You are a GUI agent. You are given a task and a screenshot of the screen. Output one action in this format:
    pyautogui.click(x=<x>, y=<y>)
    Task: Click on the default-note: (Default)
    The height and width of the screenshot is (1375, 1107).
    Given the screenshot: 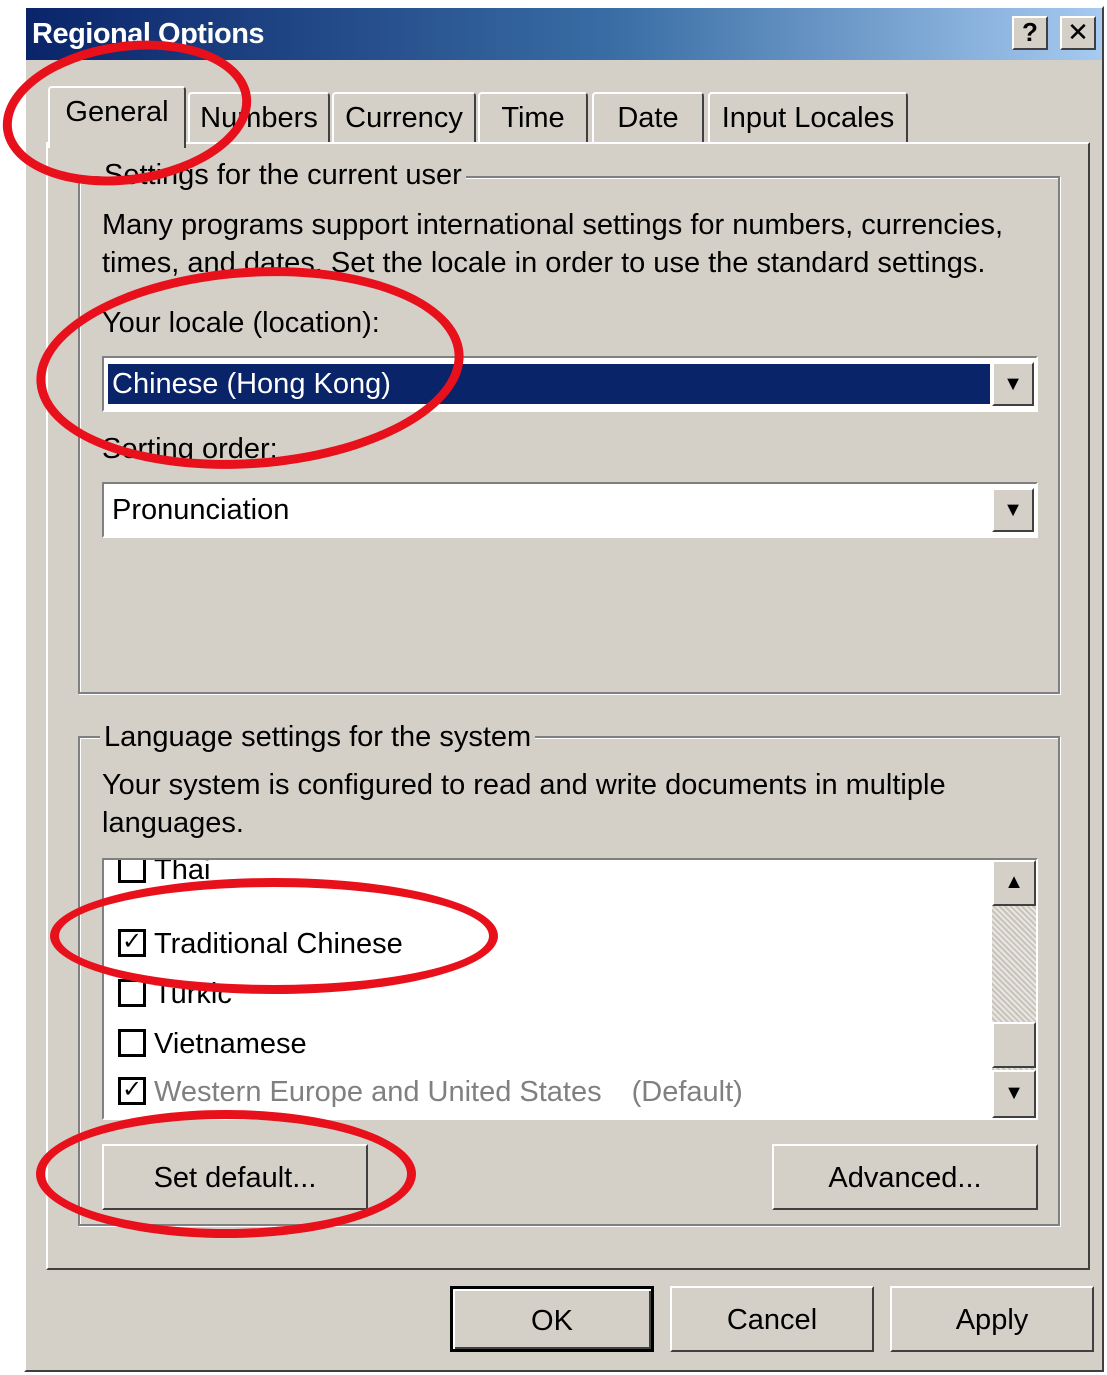 What is the action you would take?
    pyautogui.click(x=687, y=1092)
    